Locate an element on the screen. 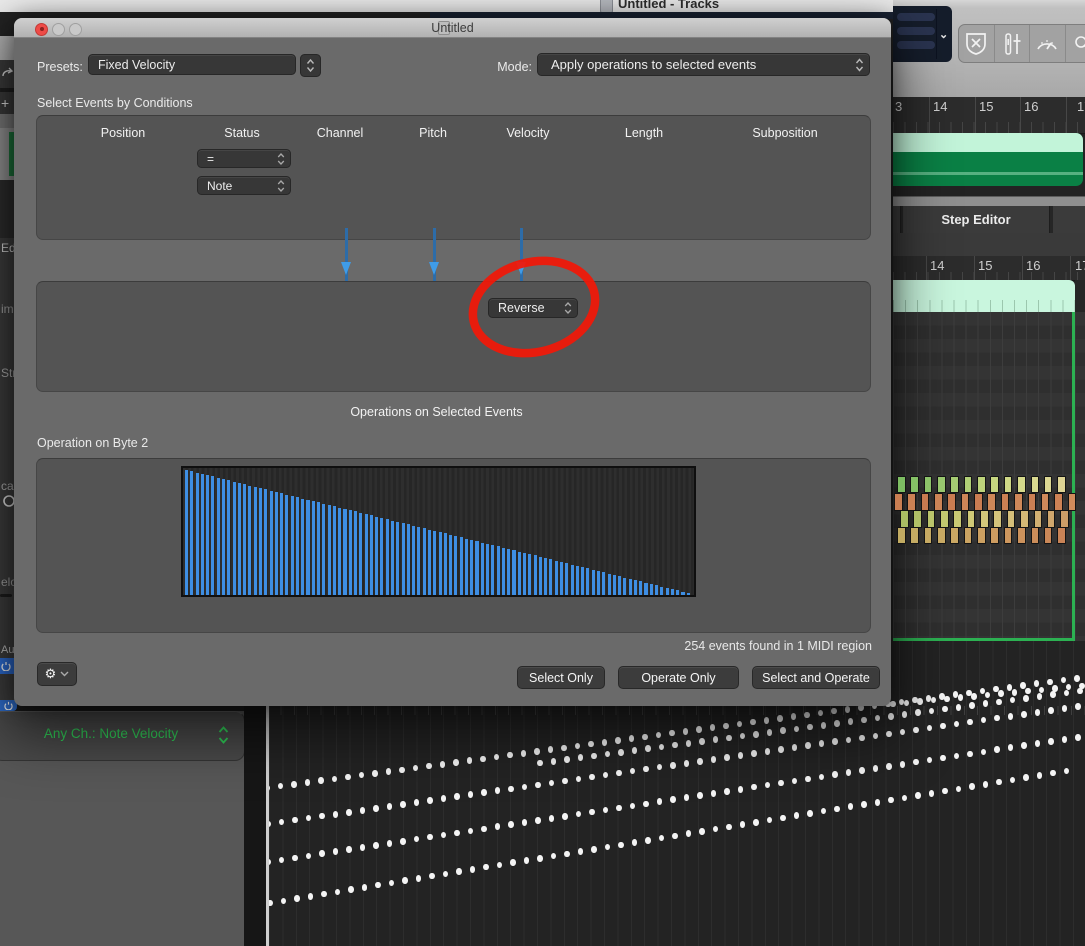 The width and height of the screenshot is (1085, 946). select-and-operate-button: Select and Operate is located at coordinates (816, 677).